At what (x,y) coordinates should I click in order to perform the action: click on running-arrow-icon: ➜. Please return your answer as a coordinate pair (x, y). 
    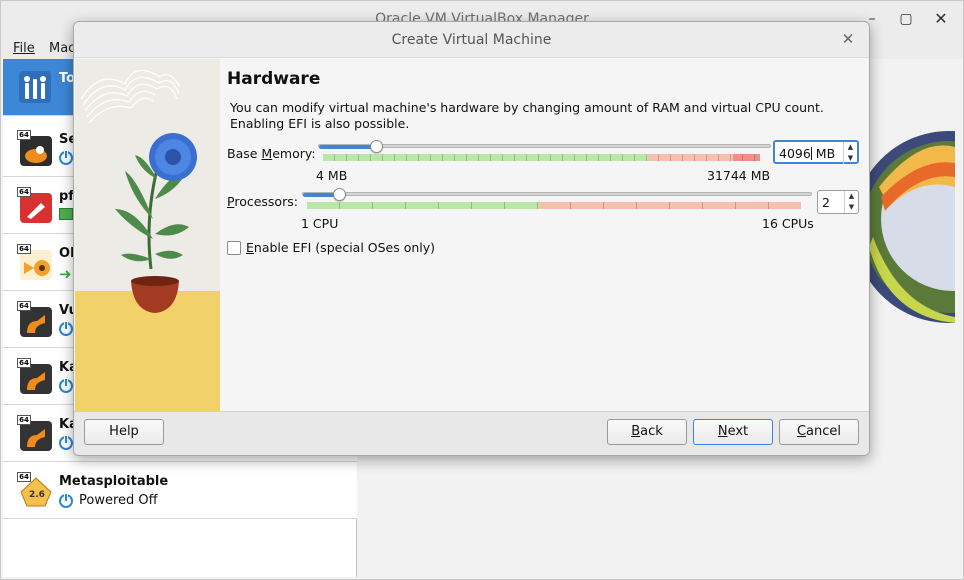
    Looking at the image, I should click on (65, 274).